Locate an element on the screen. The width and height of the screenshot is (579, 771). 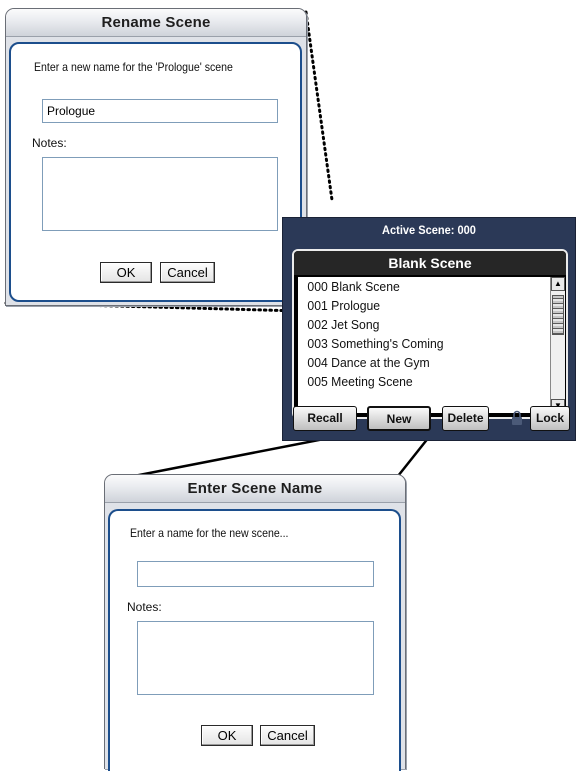
scene-list-scrollbar: ▲ ▼ is located at coordinates (557, 345).